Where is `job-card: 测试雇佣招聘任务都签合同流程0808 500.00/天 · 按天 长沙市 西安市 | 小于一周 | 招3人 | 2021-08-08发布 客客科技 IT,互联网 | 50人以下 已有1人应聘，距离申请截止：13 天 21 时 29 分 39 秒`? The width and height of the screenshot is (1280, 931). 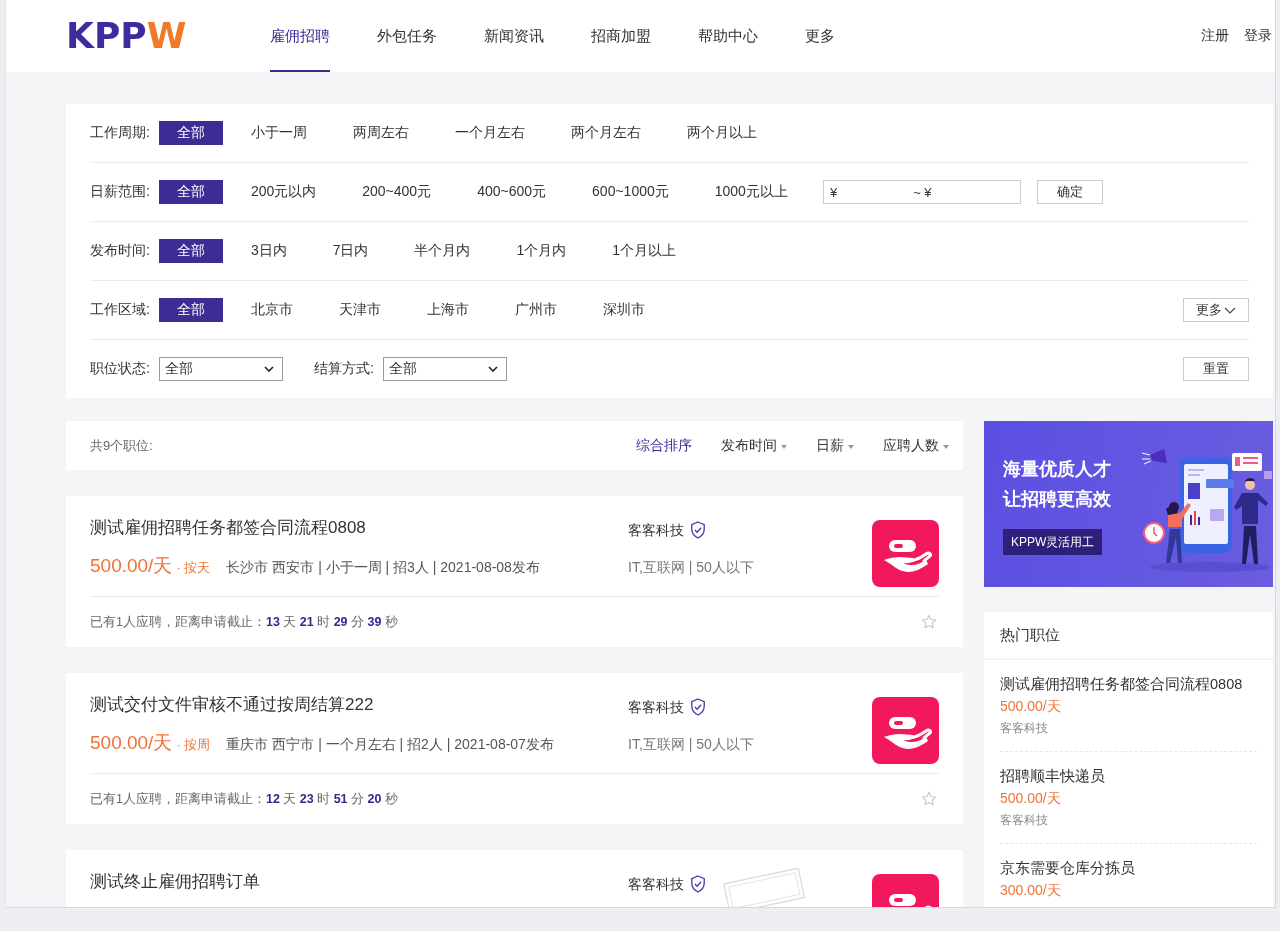
job-card: 测试雇佣招聘任务都签合同流程0808 500.00/天 · 按天 长沙市 西安市 | 小于一周 | 招3人 | 2021-08-08发布 客客科技 IT,互联网 | 50人以下 已有1人应聘，距离申请截止：13 天 21 时 29 分 39 秒 is located at coordinates (514, 571).